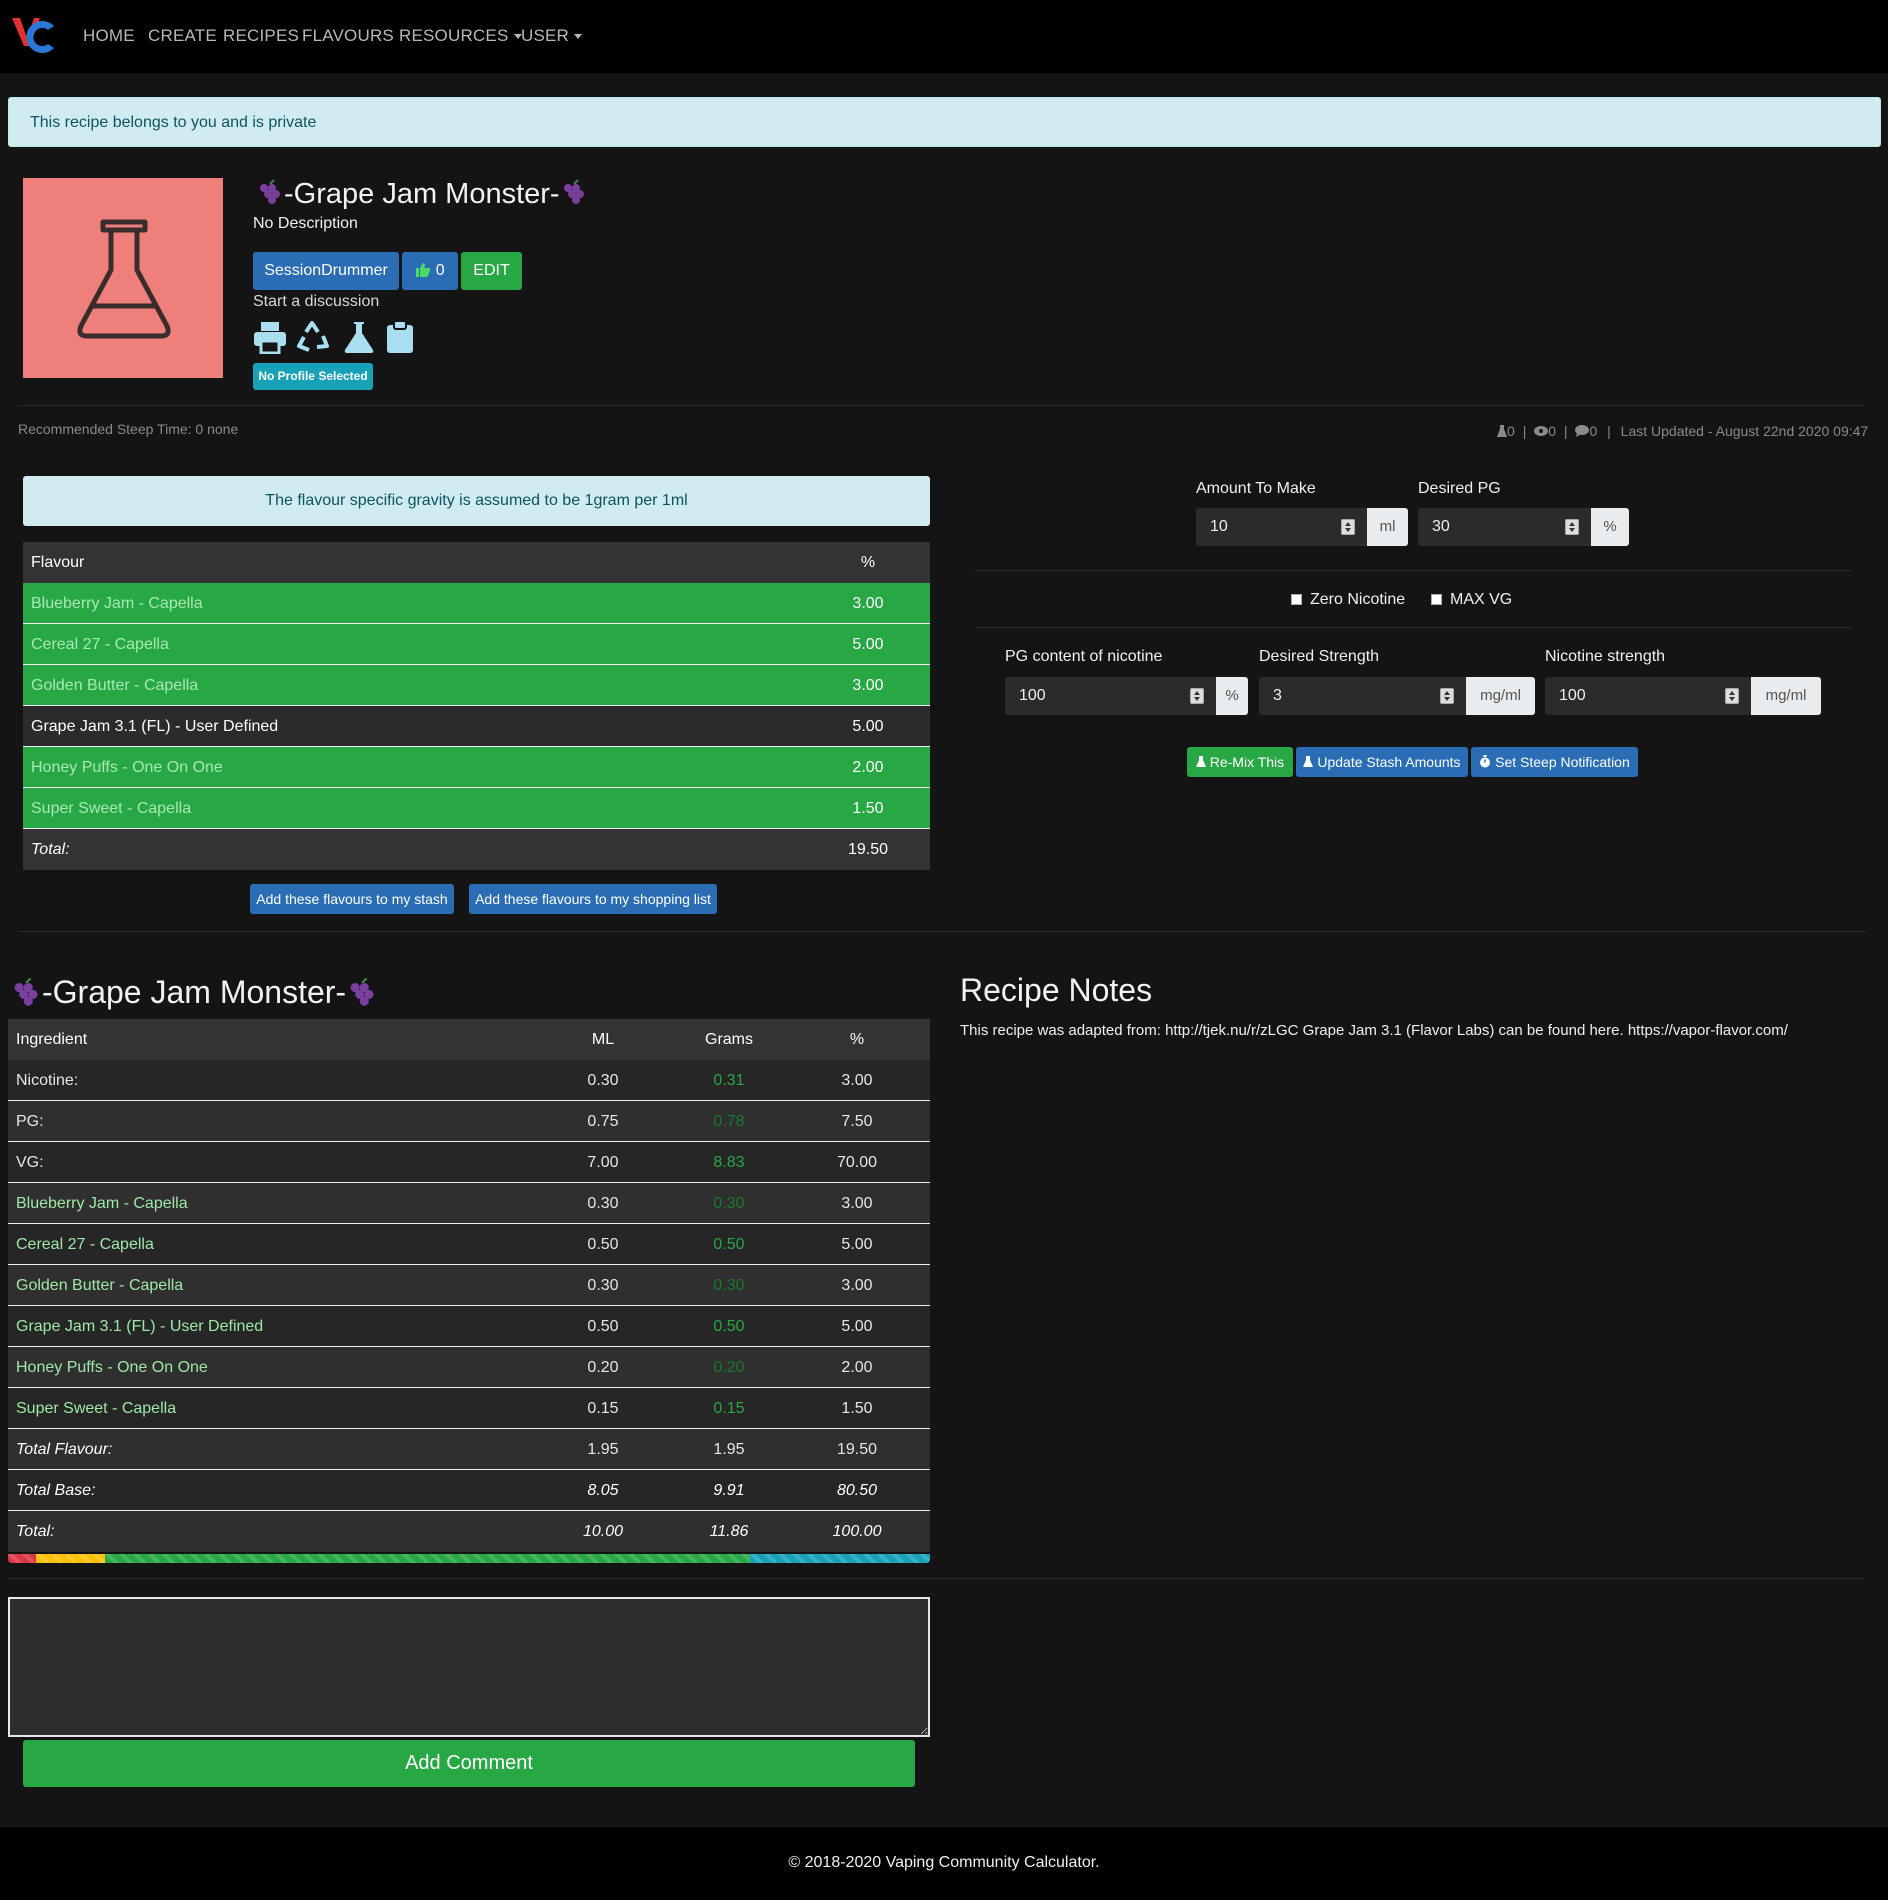 Image resolution: width=1888 pixels, height=1900 pixels. I want to click on strength-unit: mg/ml, so click(1500, 696).